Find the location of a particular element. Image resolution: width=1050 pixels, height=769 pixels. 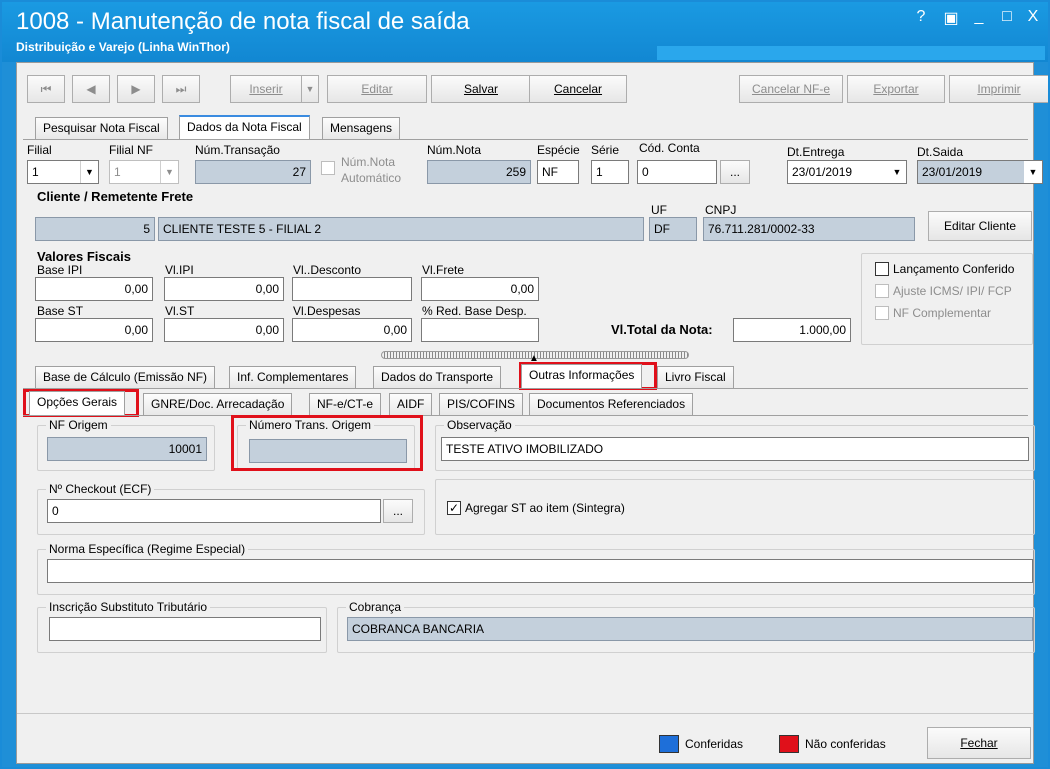

first-record-button: ⏮ is located at coordinates (46, 89).